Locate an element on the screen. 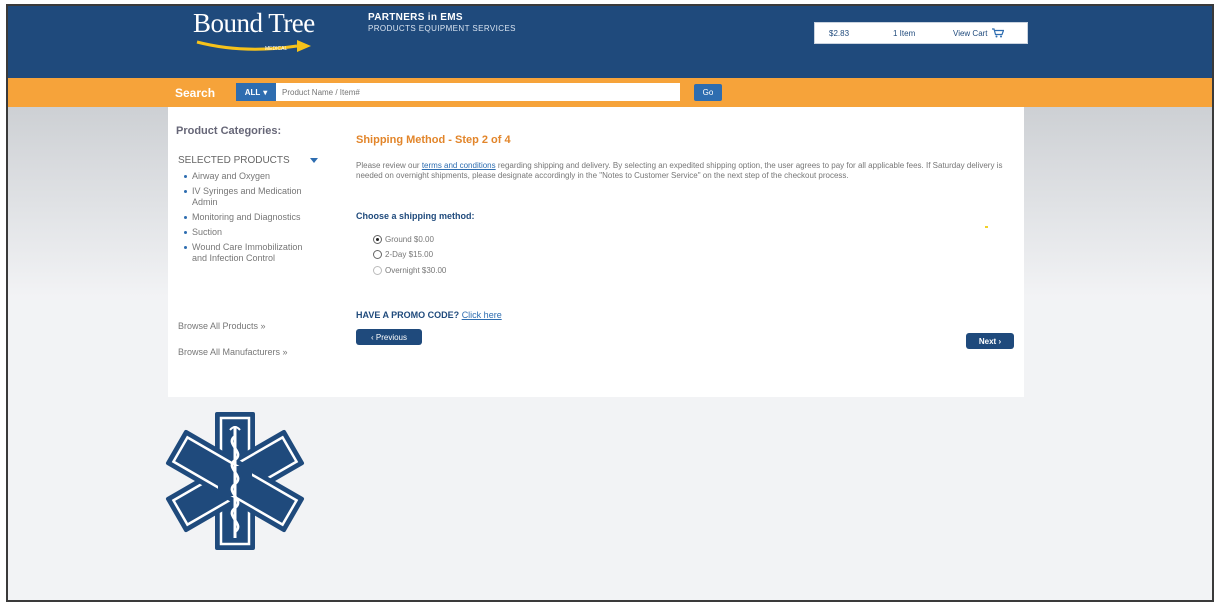 The width and height of the screenshot is (1222, 612). choose-shipping-label: Choose a shipping method: is located at coordinates (415, 216).